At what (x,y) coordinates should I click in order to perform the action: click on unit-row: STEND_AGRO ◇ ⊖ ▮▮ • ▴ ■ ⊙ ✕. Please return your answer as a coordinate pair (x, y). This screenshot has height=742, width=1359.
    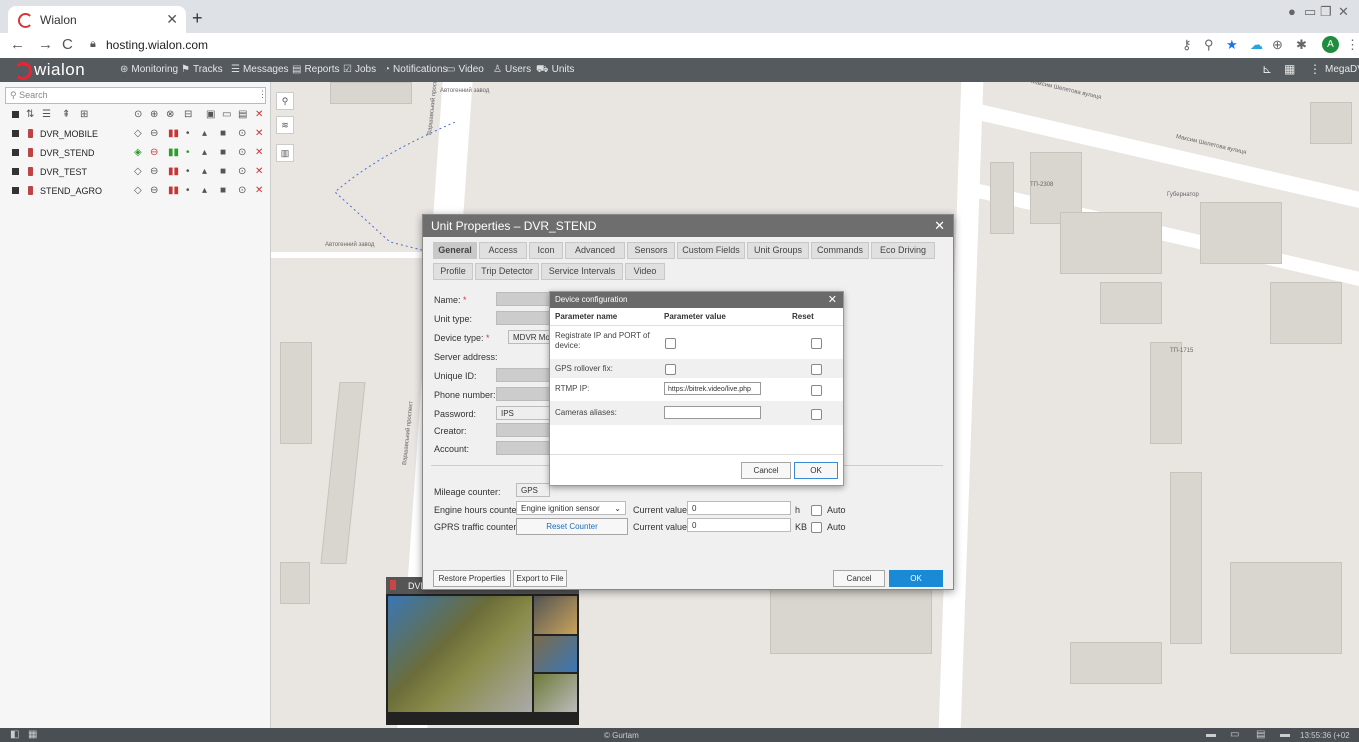
    Looking at the image, I should click on (135, 191).